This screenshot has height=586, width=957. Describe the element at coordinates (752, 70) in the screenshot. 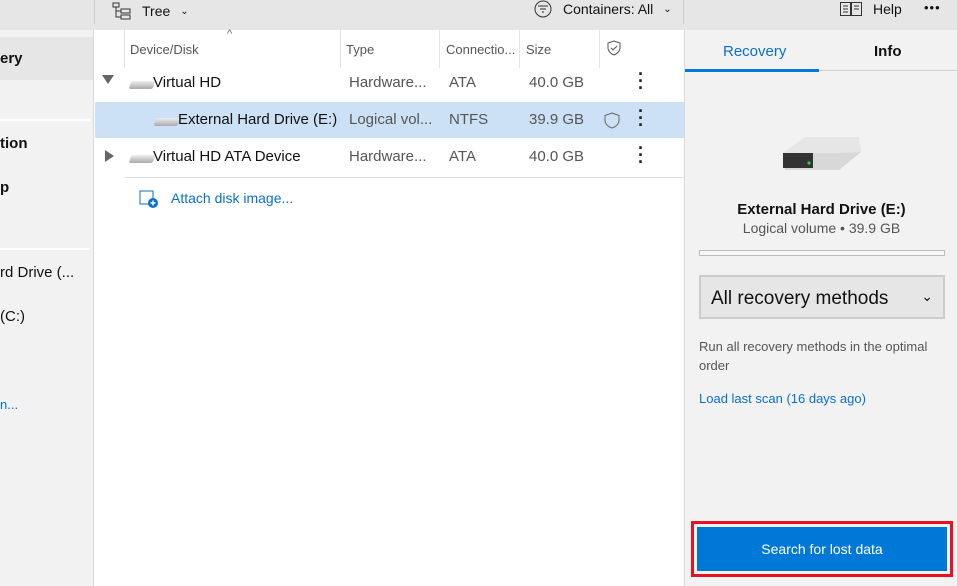

I see `active-tab-indicator` at that location.